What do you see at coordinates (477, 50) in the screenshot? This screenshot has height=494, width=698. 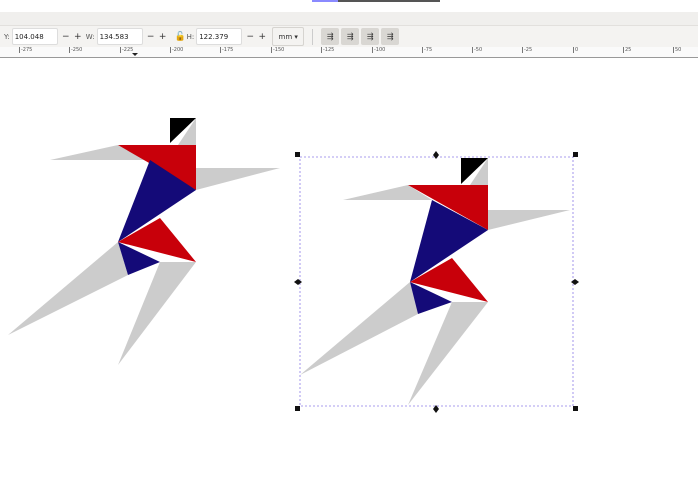 I see `ruler-label: -50` at bounding box center [477, 50].